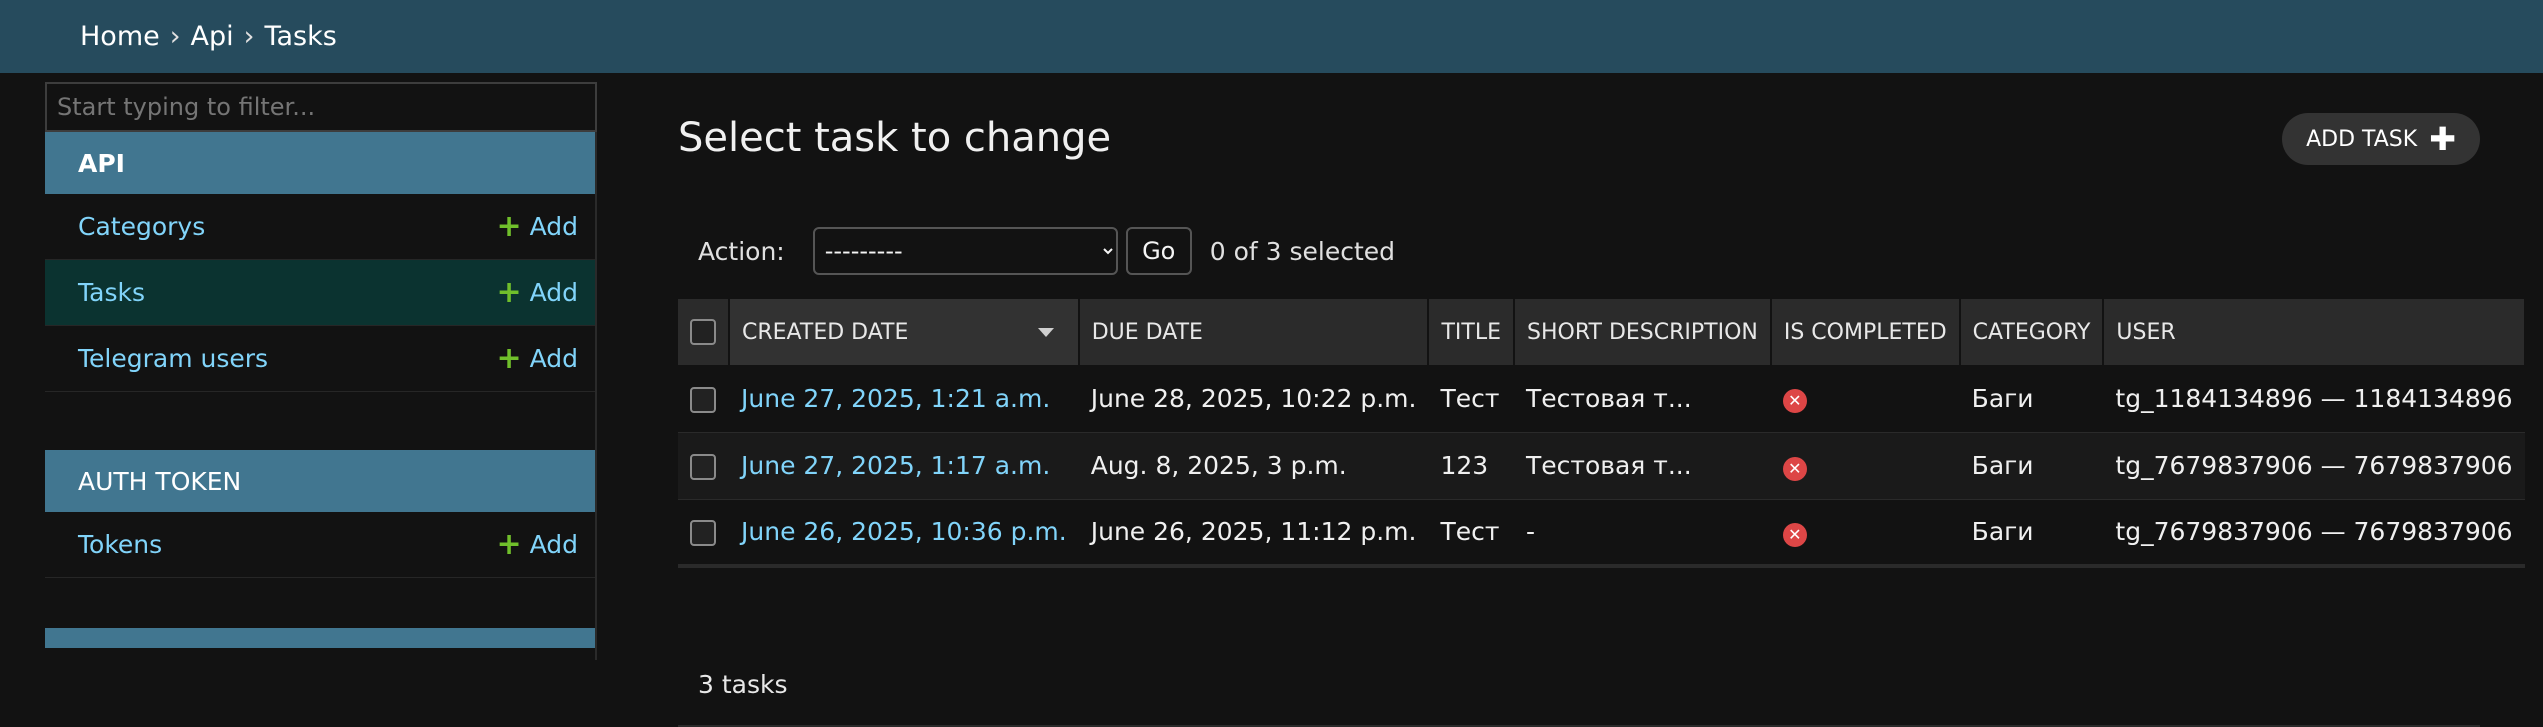  Describe the element at coordinates (320, 481) in the screenshot. I see `module-header-auth-token: AUTH TOKEN` at that location.